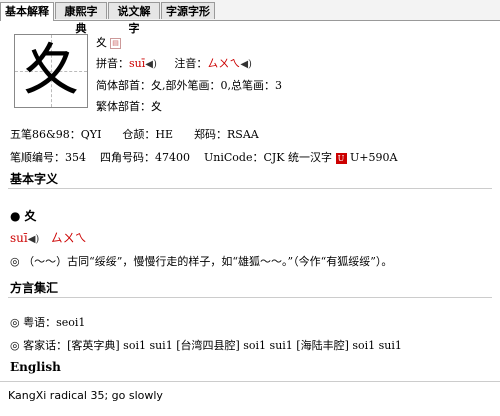 Image resolution: width=500 pixels, height=416 pixels. What do you see at coordinates (148, 134) in the screenshot?
I see `cangjie-code: 仓颉：HE` at bounding box center [148, 134].